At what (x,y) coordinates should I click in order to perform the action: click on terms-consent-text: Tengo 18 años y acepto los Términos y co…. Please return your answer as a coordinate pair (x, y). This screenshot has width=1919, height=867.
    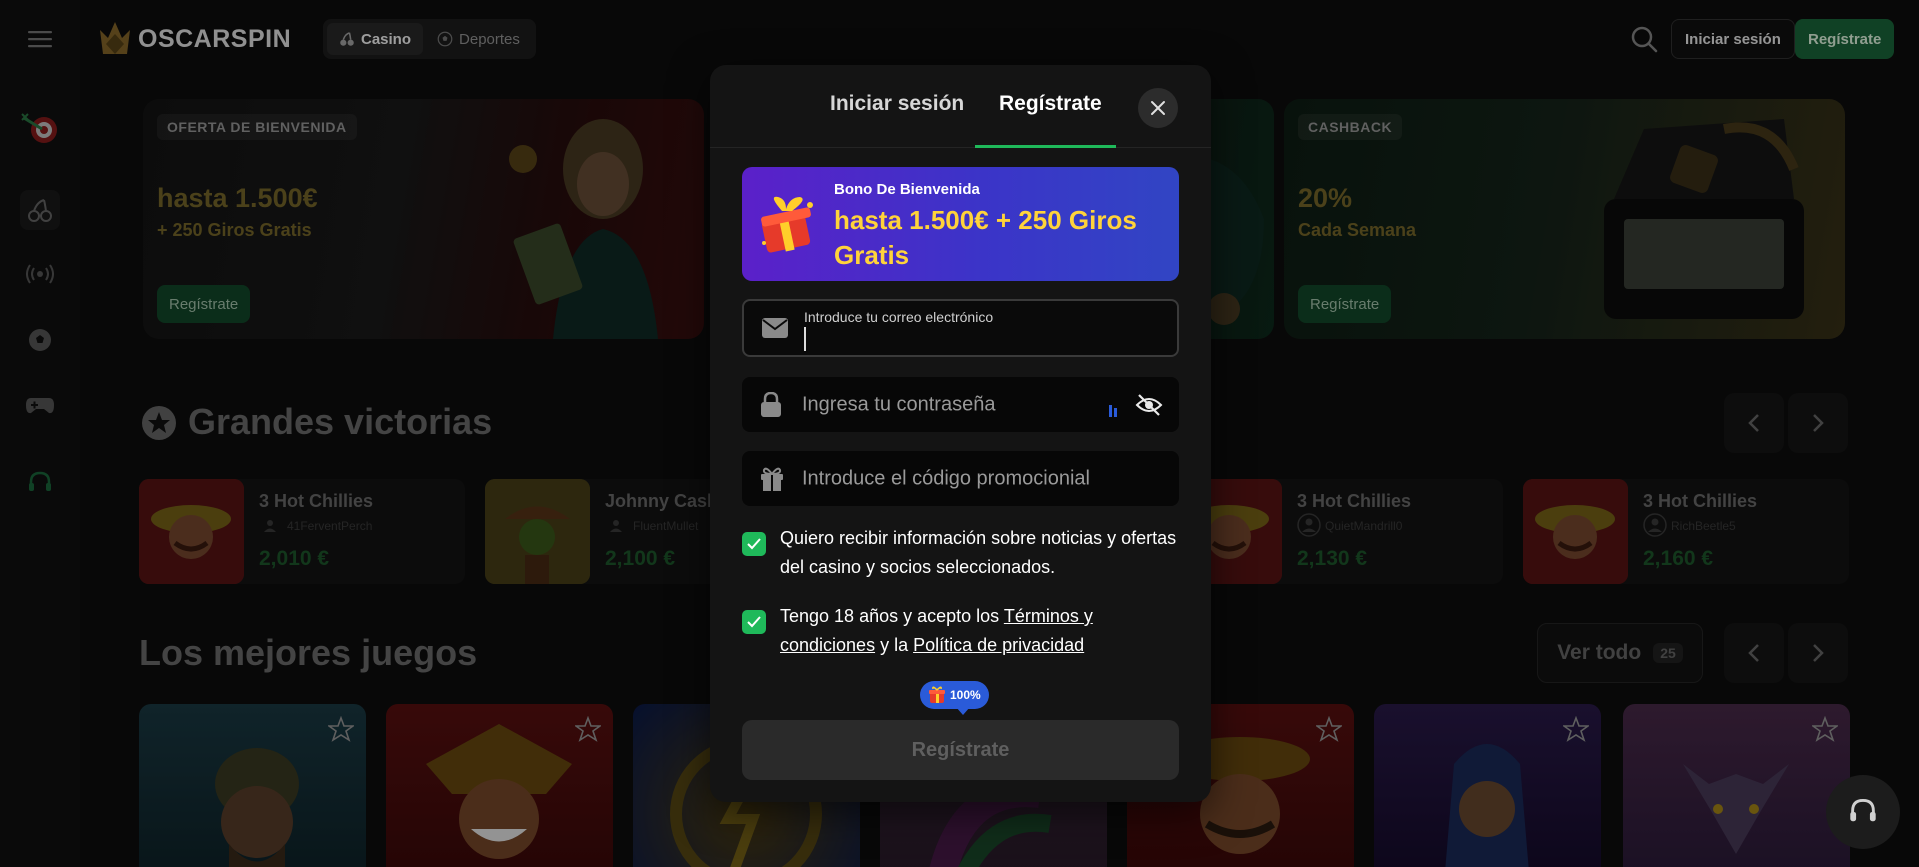
    Looking at the image, I should click on (980, 631).